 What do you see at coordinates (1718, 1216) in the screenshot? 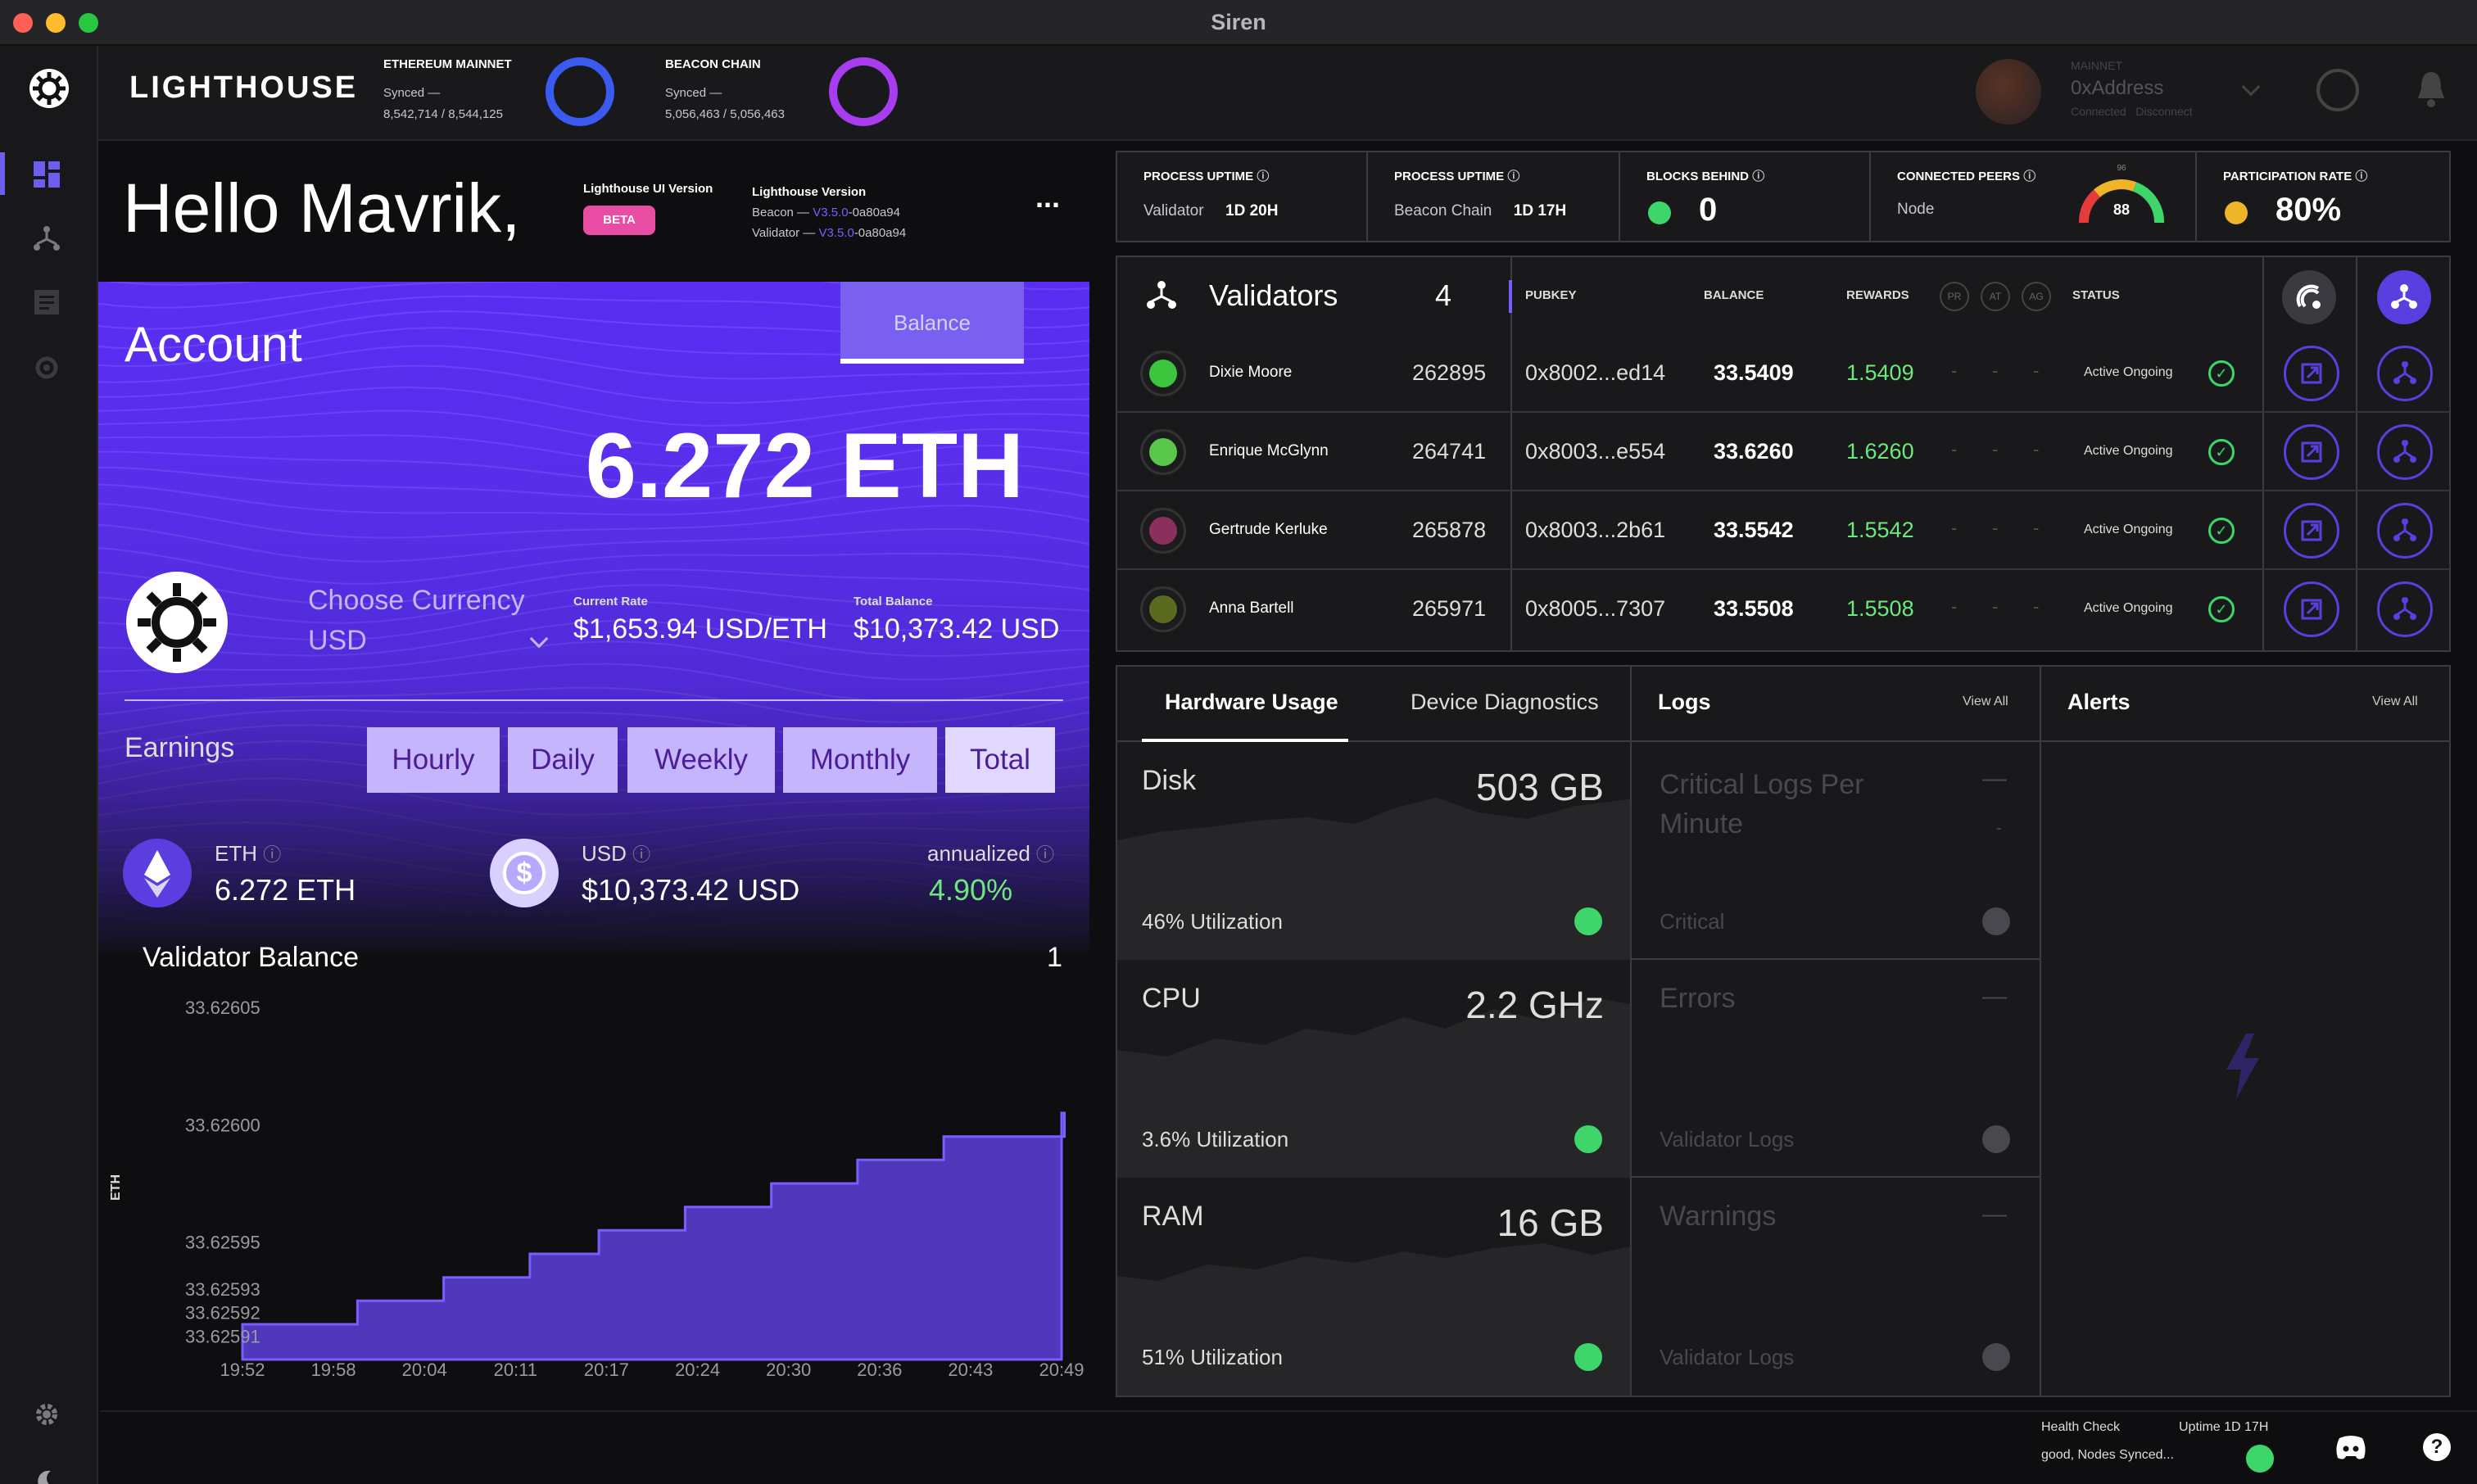
I see `log-label: Warnings` at bounding box center [1718, 1216].